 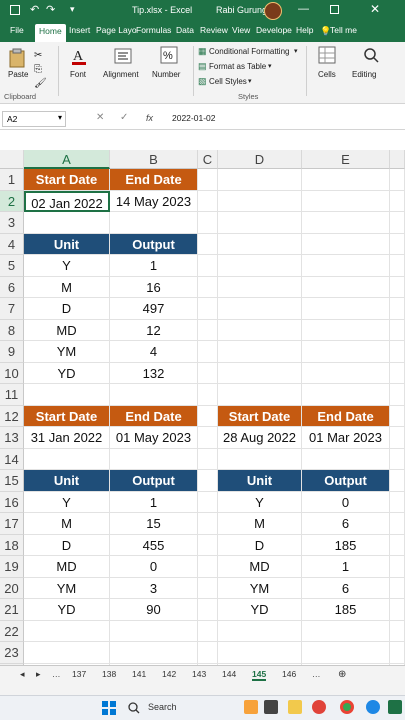 What do you see at coordinates (38, 69) in the screenshot?
I see `copy-icon: ⎘` at bounding box center [38, 69].